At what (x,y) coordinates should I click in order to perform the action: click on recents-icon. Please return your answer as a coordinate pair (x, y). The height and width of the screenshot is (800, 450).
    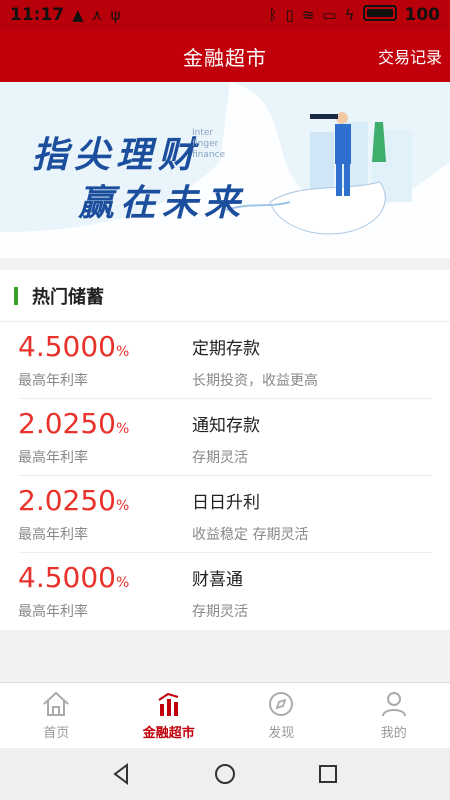
    Looking at the image, I should click on (328, 774).